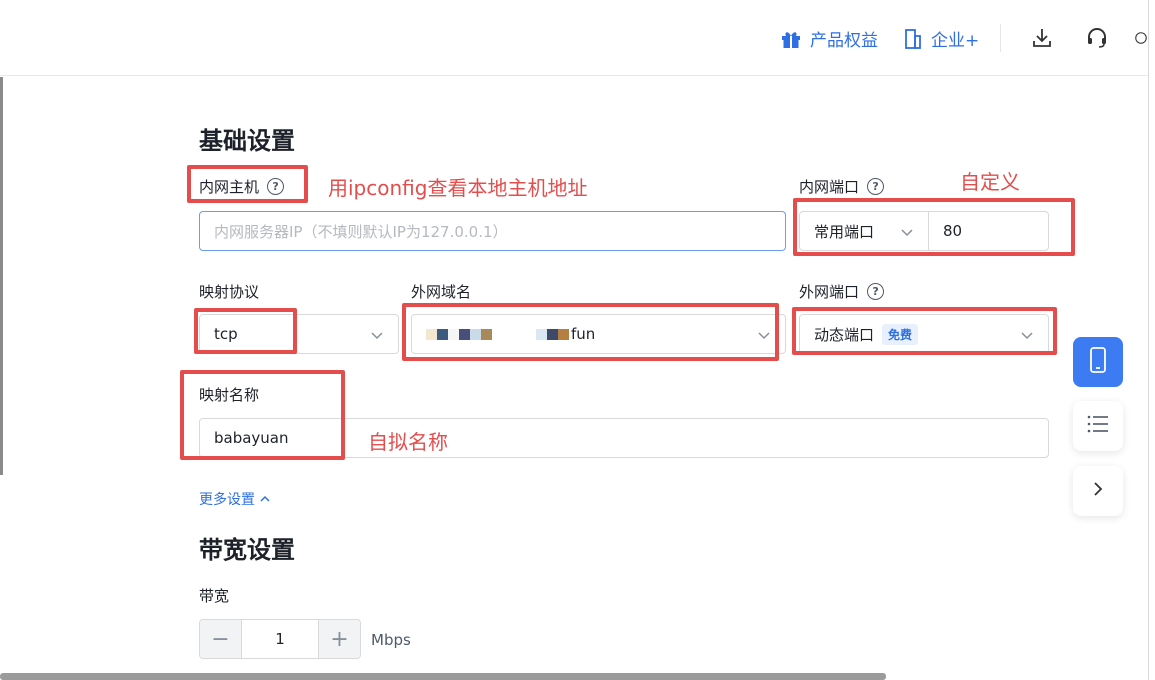 Image resolution: width=1155 pixels, height=680 pixels. Describe the element at coordinates (1151, 340) in the screenshot. I see `vertical-scrollbar` at that location.